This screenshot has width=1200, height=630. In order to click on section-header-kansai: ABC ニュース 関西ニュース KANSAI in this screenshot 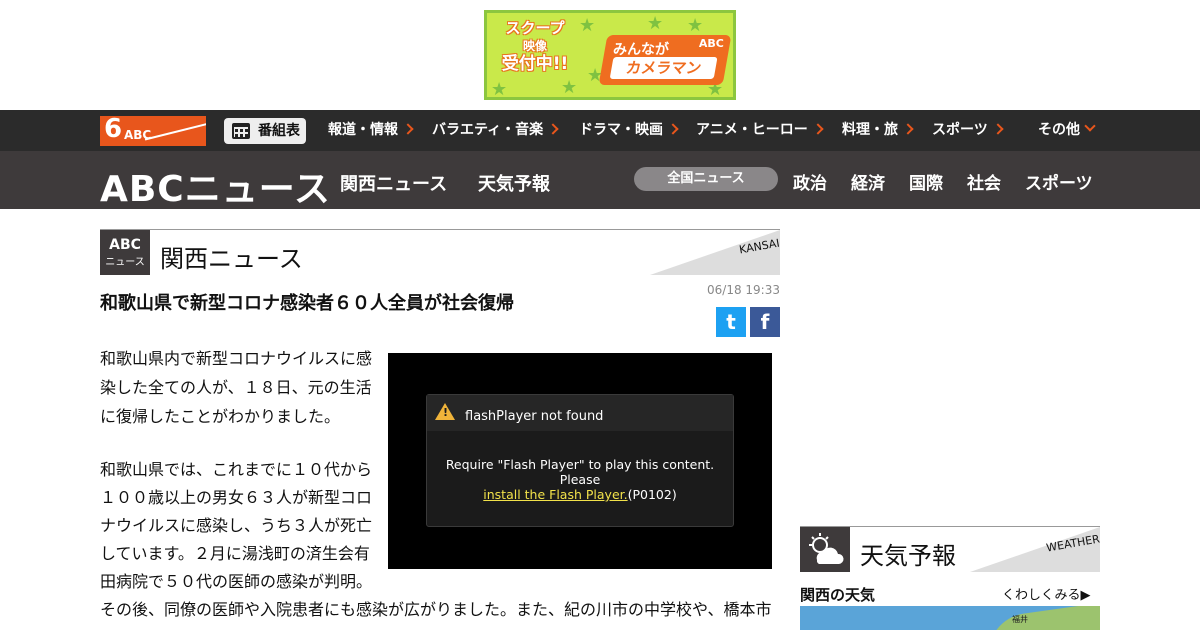, I will do `click(440, 252)`.